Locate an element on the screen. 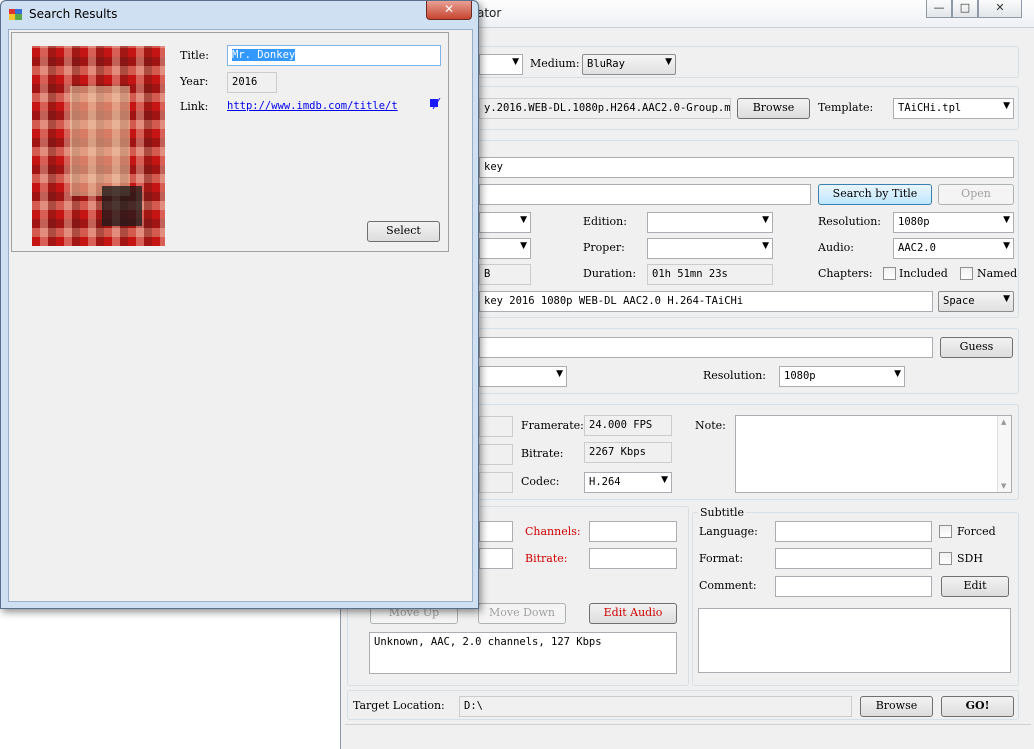 The image size is (1034, 749). window-title: ator is located at coordinates (489, 13).